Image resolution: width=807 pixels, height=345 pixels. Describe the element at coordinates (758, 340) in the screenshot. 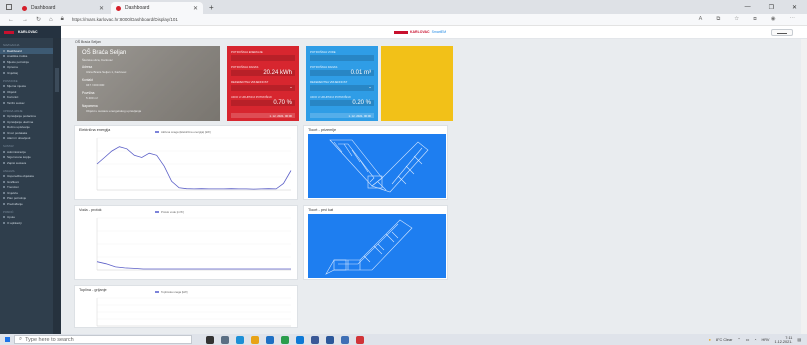

I see `system-tray: ● 8°C Clear ⌃ ▭ ◔ HRV 7:11 1.12.2021. ▤` at that location.